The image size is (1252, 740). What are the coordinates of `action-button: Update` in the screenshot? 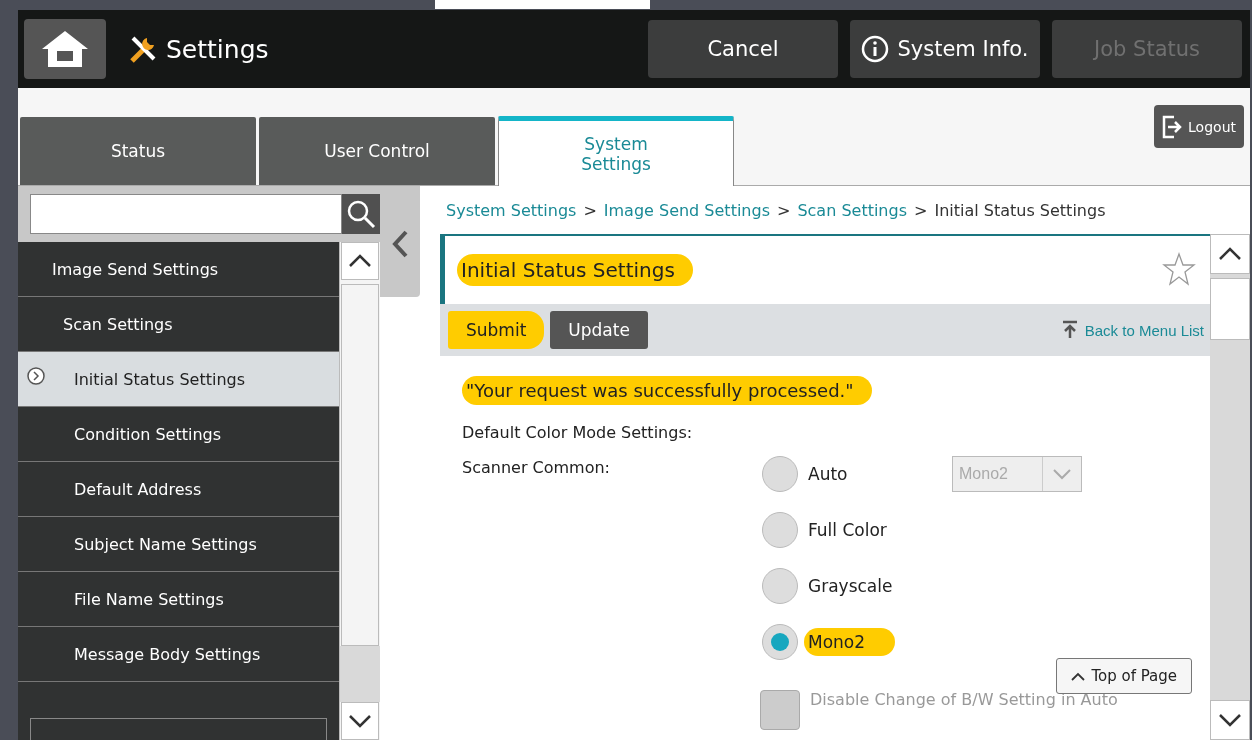 It's located at (599, 330).